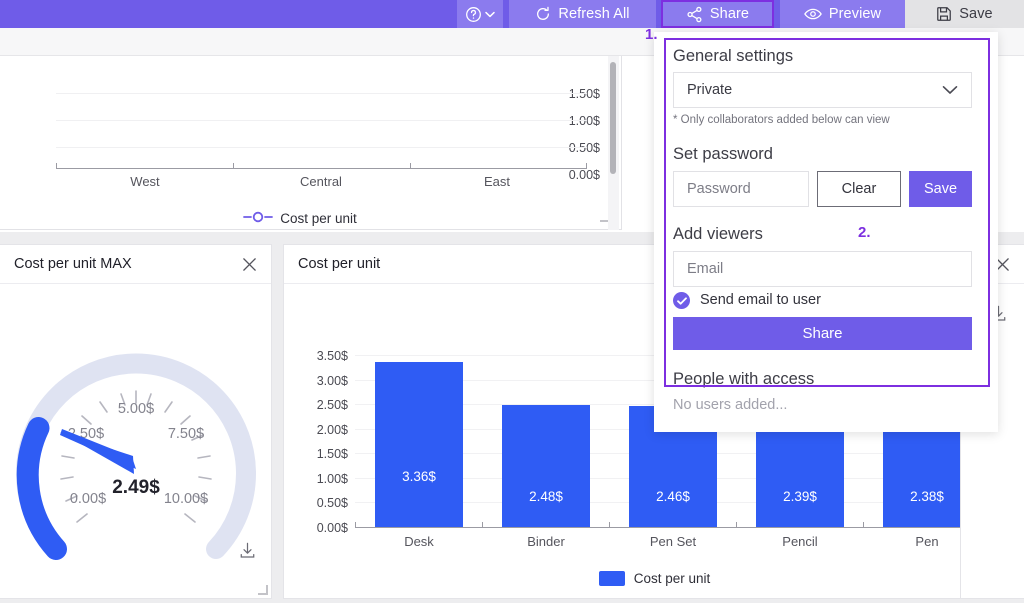 This screenshot has height=603, width=1024. I want to click on refresh-all-label: Refresh All, so click(594, 14).